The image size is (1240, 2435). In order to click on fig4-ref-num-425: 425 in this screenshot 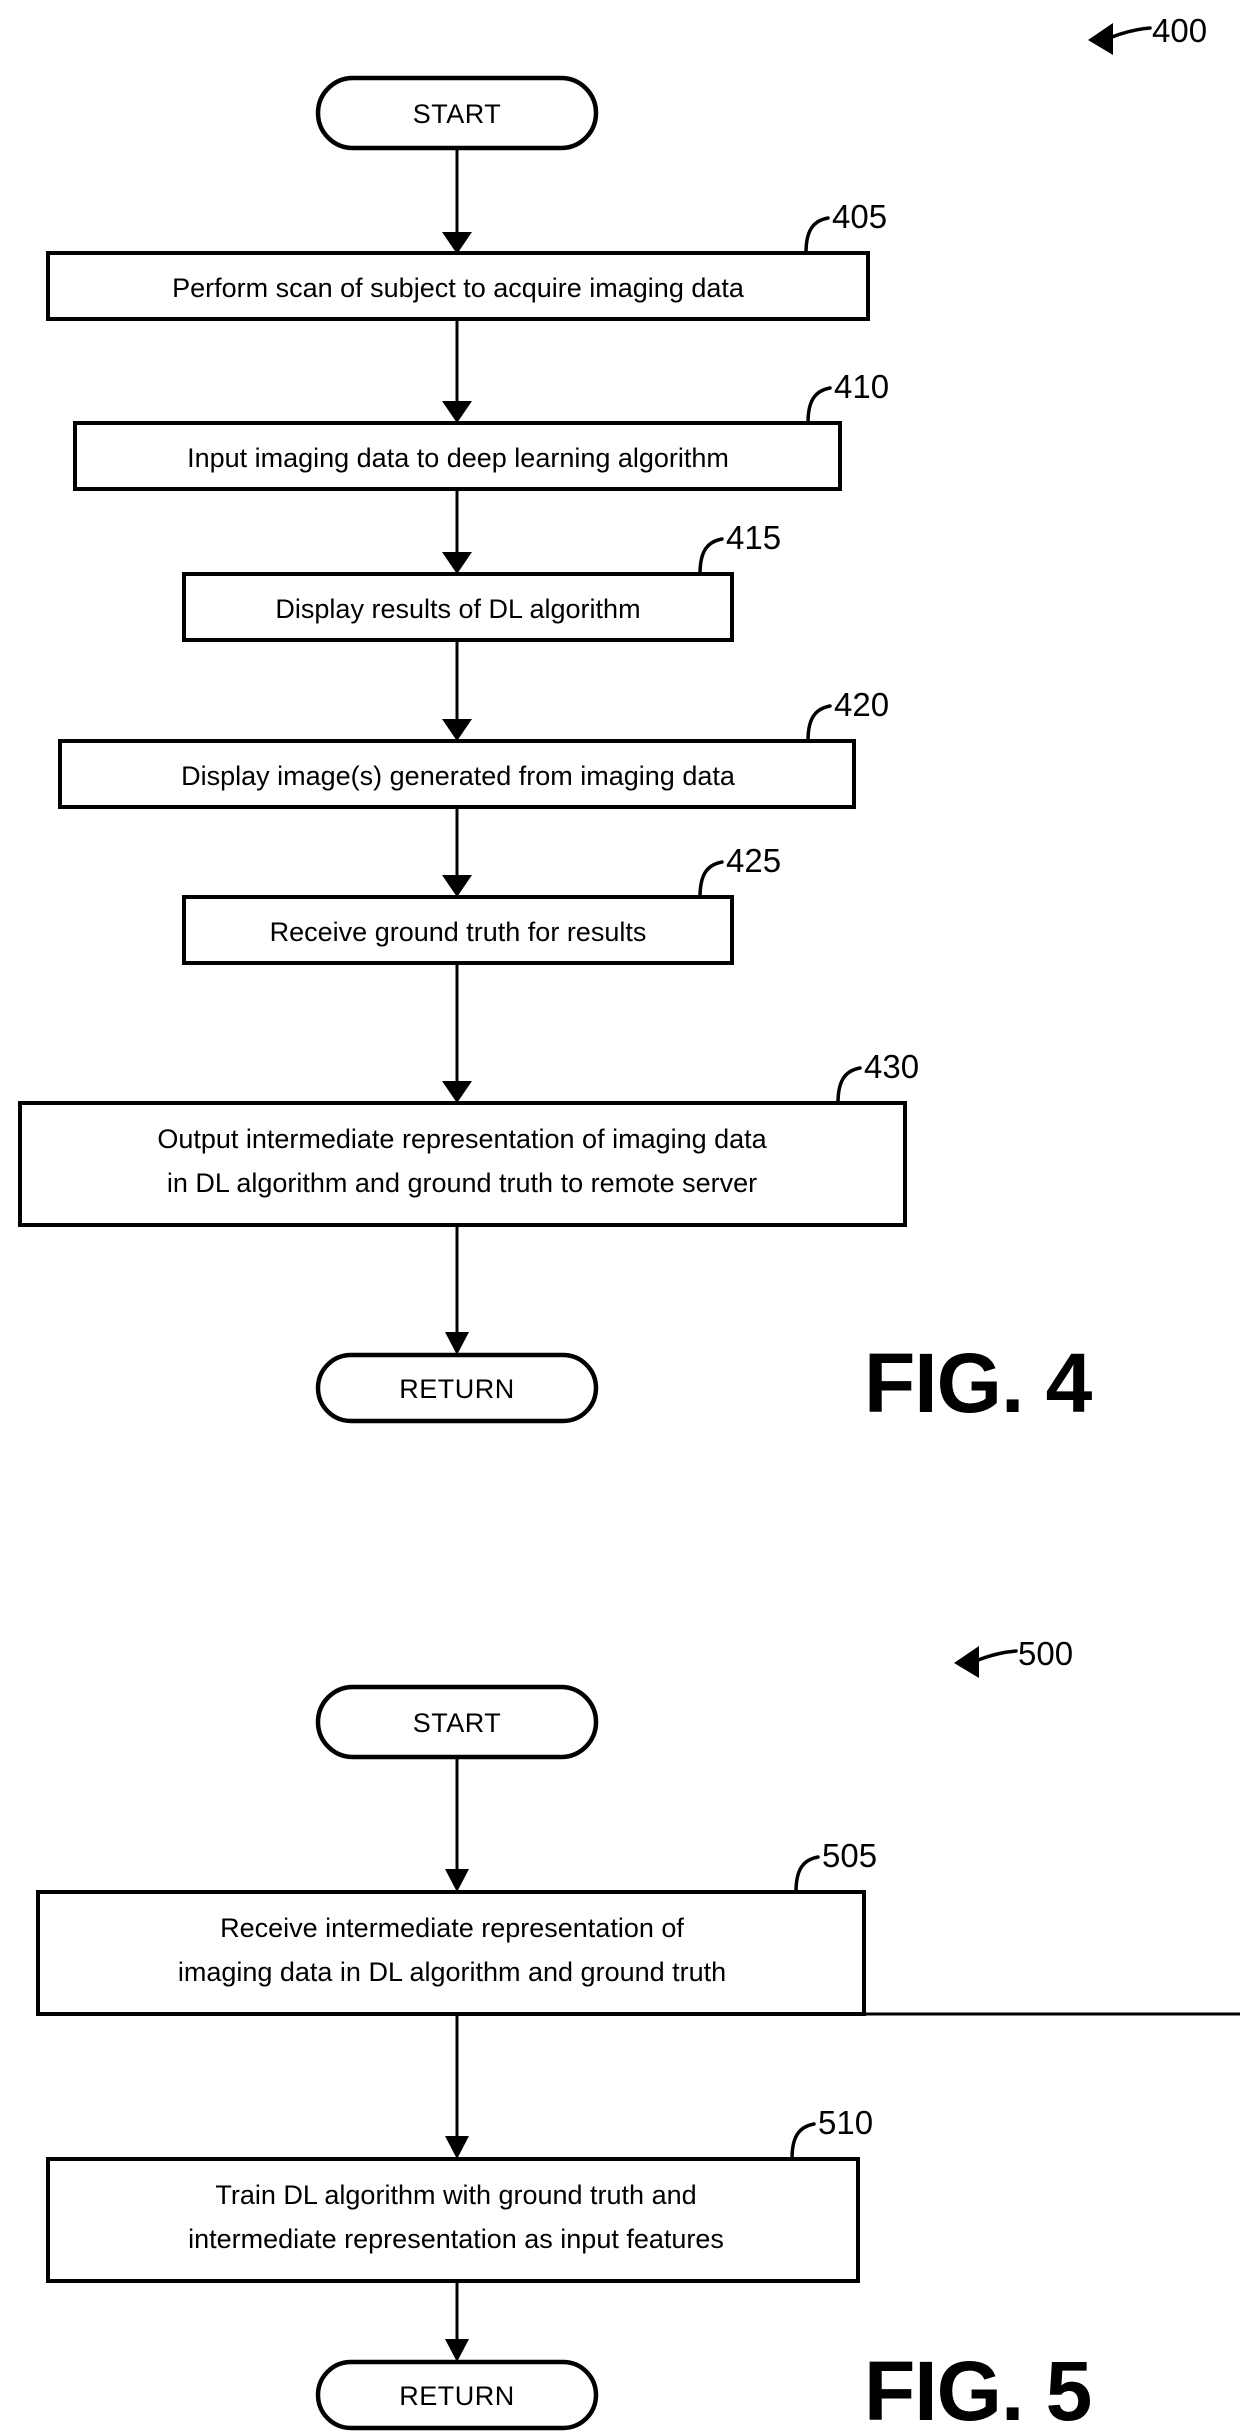, I will do `click(753, 860)`.